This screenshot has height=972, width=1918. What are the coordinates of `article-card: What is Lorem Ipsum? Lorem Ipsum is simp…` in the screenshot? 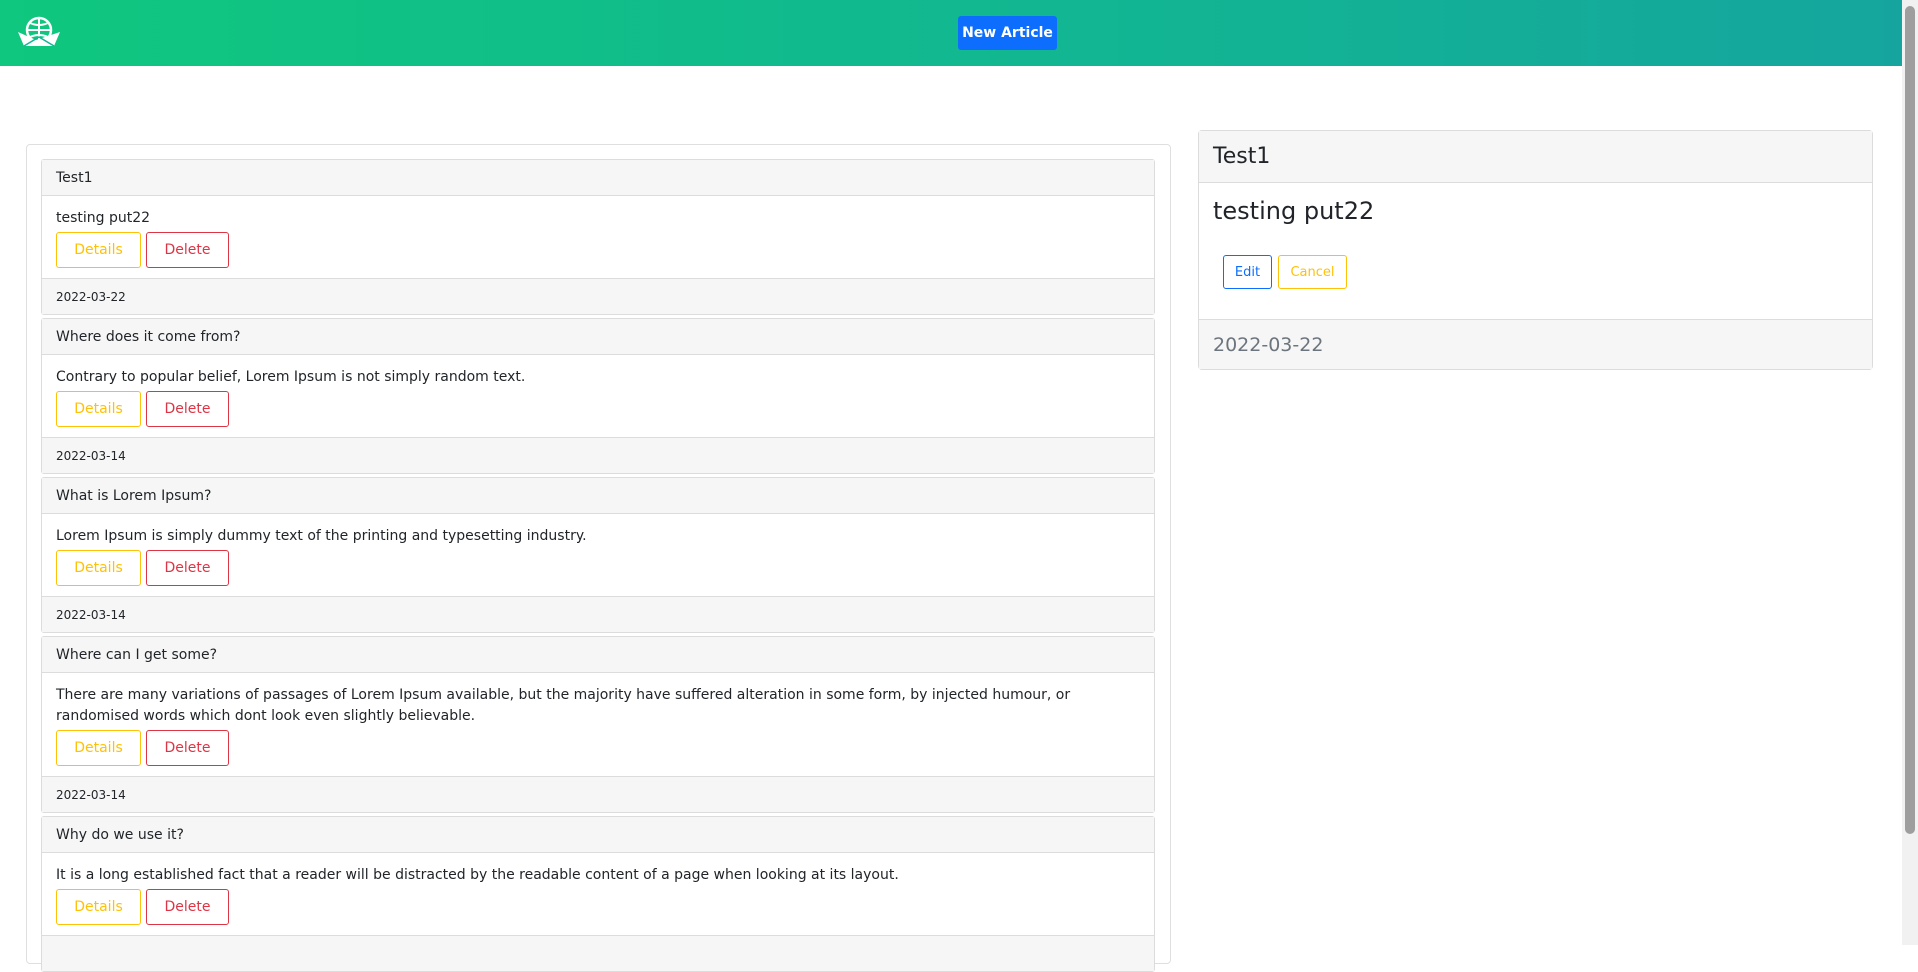 It's located at (598, 555).